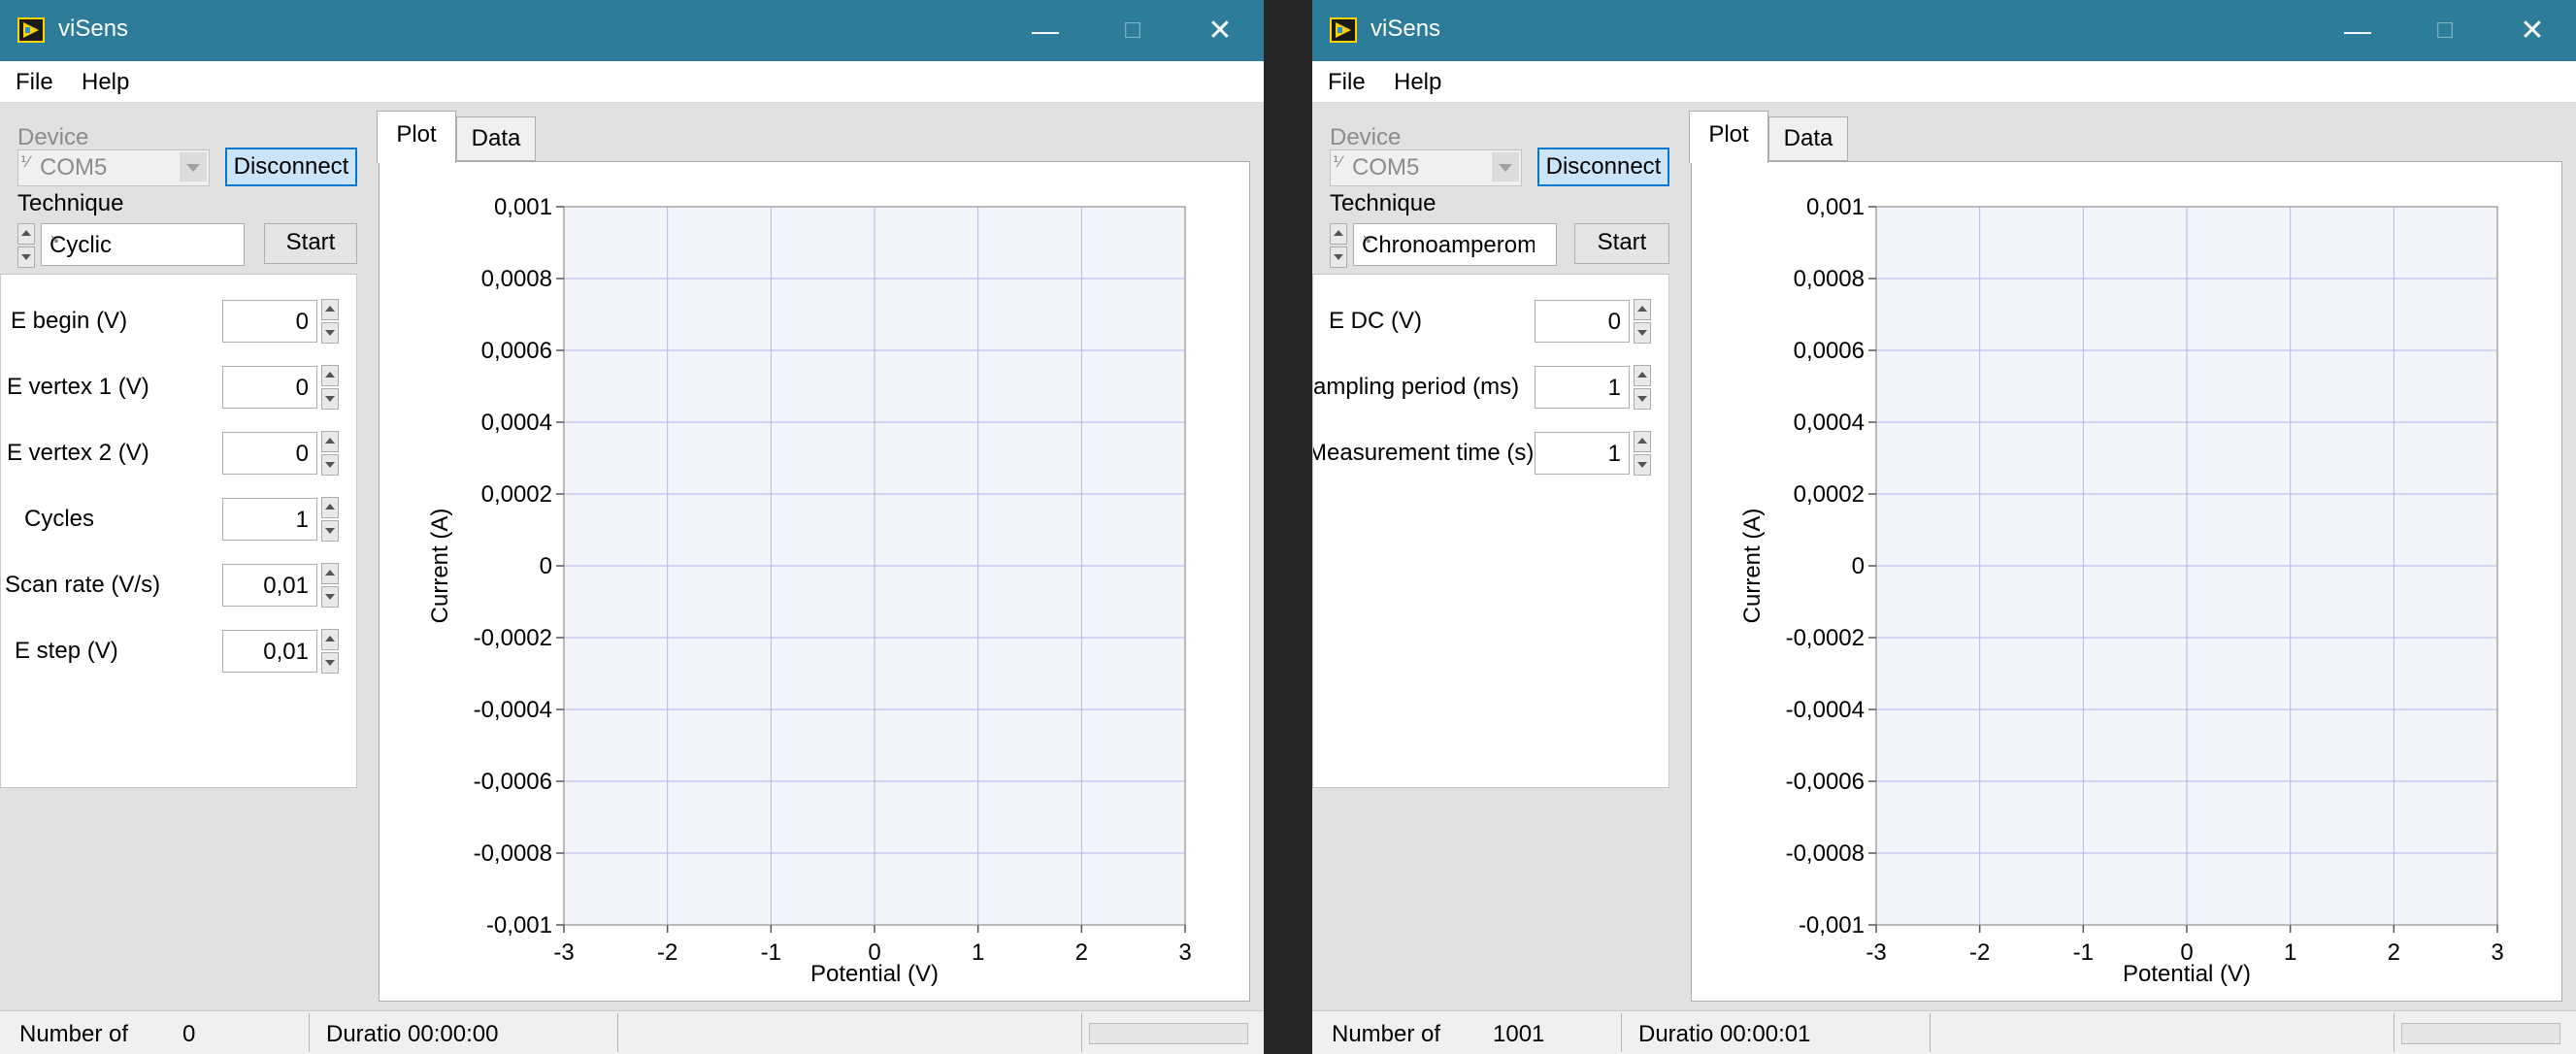  Describe the element at coordinates (1375, 321) in the screenshot. I see `param-label: E DC (V)` at that location.